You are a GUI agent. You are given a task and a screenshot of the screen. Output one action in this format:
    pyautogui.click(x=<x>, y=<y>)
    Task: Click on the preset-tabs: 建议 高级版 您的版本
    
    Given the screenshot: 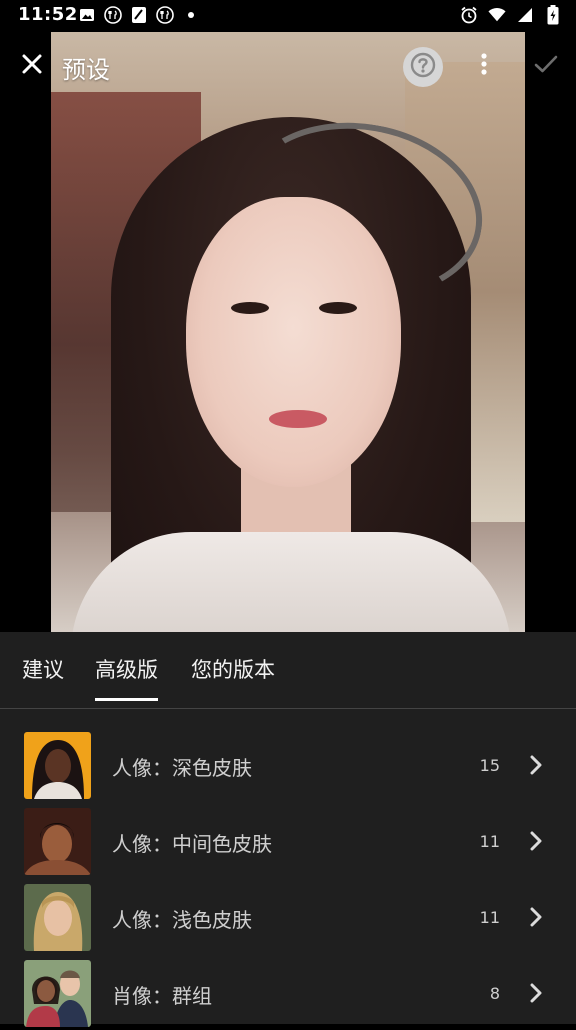 What is the action you would take?
    pyautogui.click(x=288, y=670)
    